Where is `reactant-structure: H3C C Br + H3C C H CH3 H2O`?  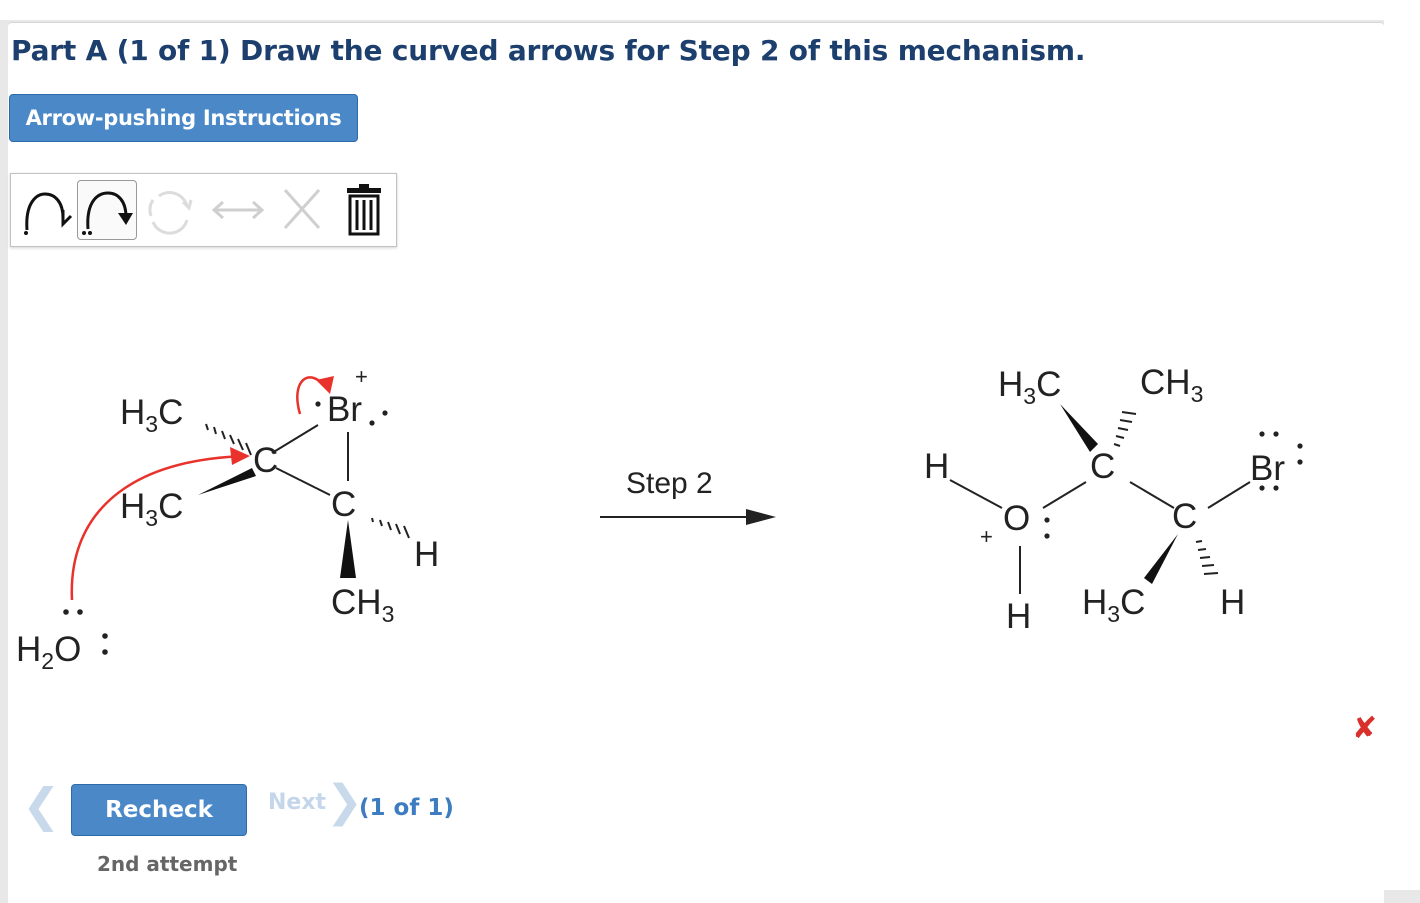
reactant-structure: H3C C Br + H3C C H CH3 H2O is located at coordinates (227, 519).